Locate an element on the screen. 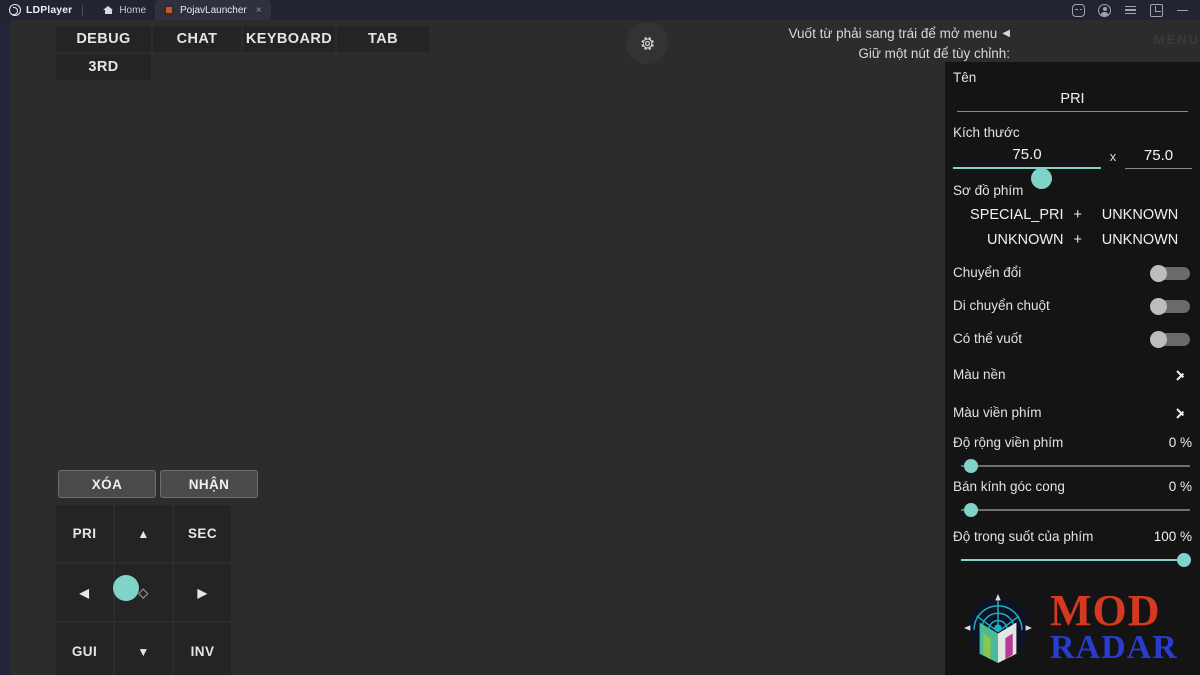 This screenshot has width=1200, height=675. settings-gear-button is located at coordinates (647, 43).